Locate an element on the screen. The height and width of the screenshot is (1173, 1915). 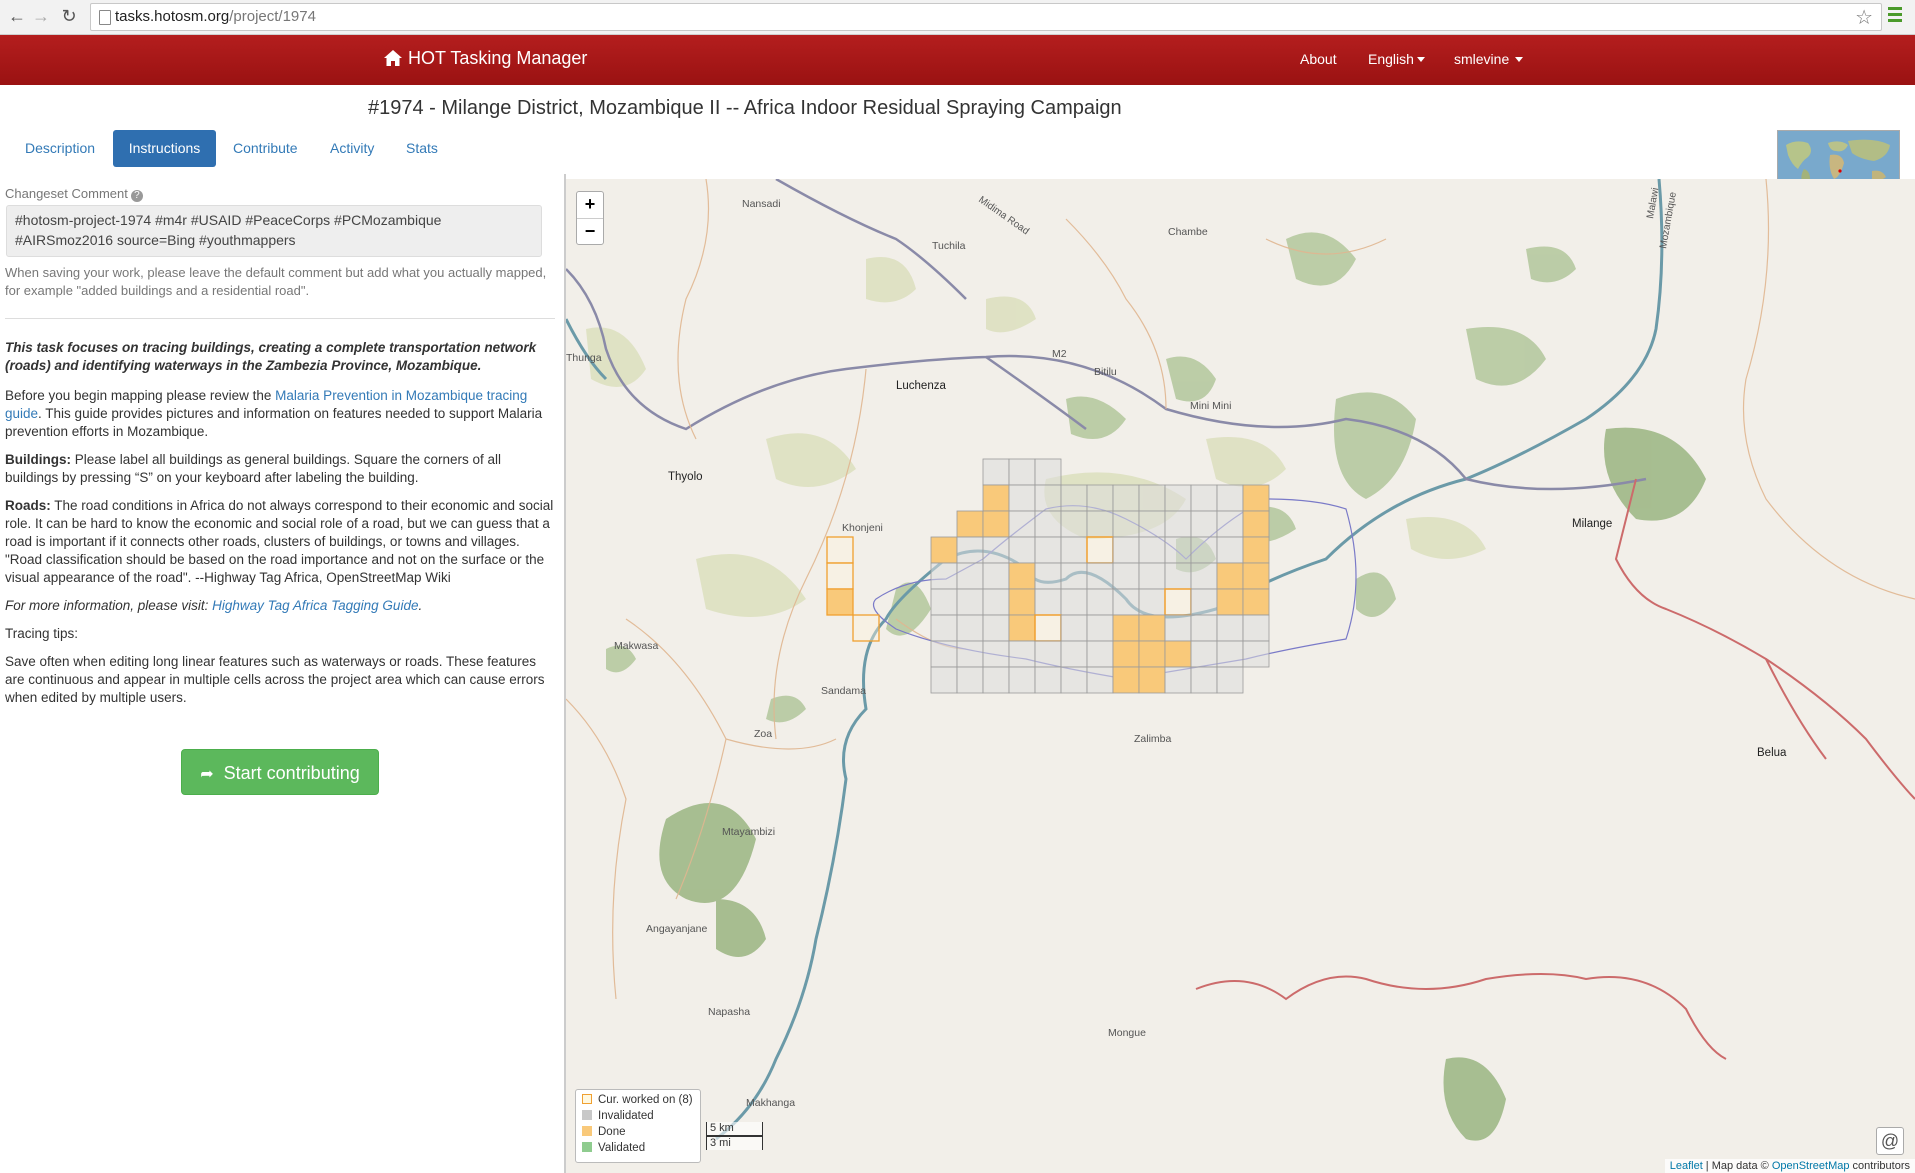
leaflet-link: Leaflet is located at coordinates (1686, 1166).